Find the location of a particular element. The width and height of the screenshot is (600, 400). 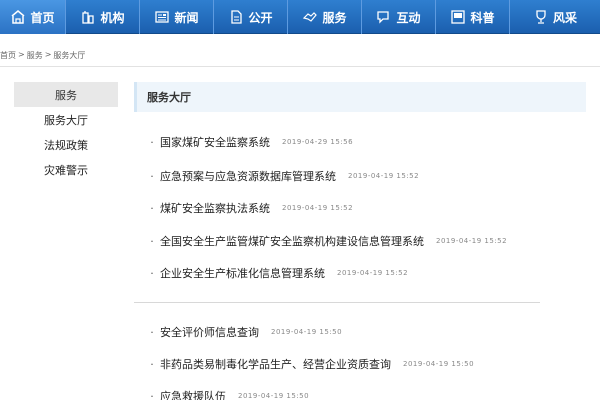

nav-item-news: 新闻 is located at coordinates (177, 17).